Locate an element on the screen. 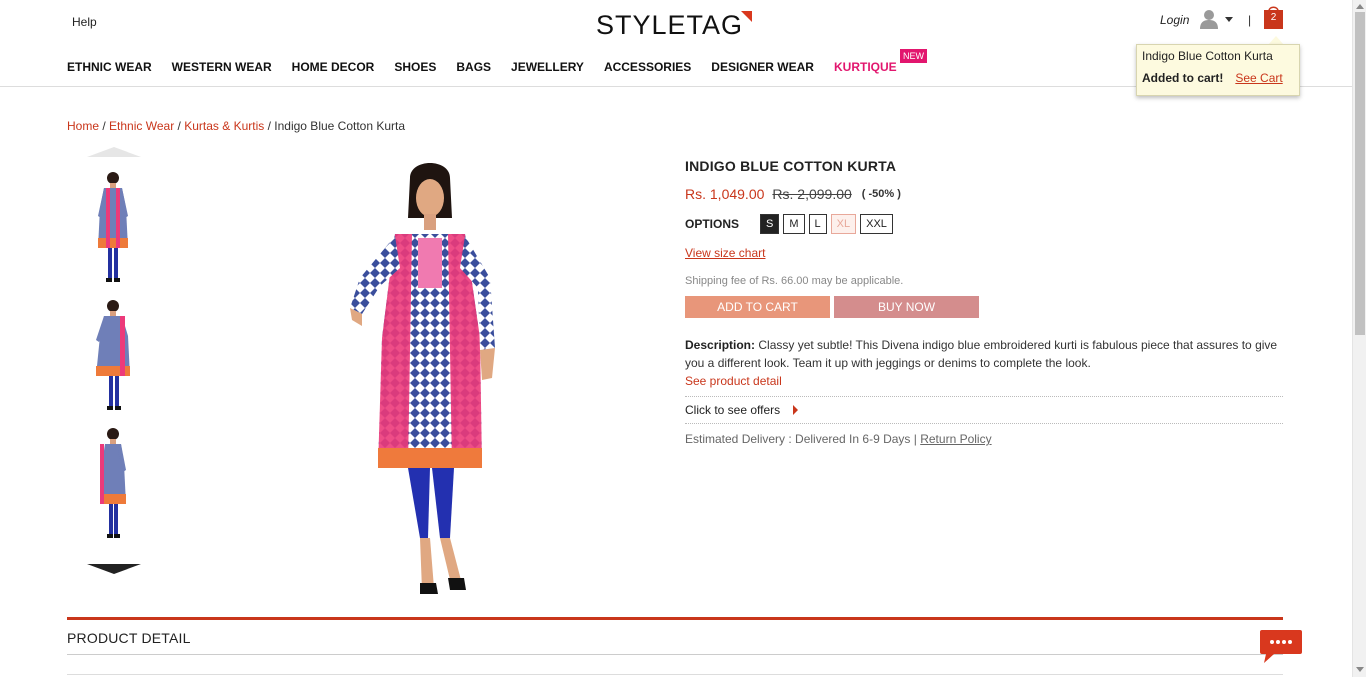 The height and width of the screenshot is (677, 1366). arrow-up-icon is located at coordinates (114, 152).